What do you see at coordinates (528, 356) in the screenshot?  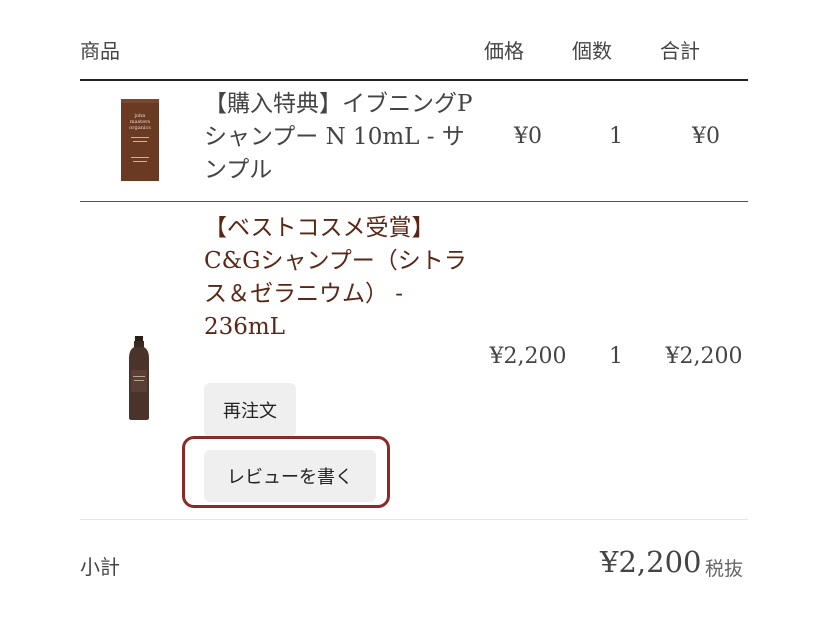 I see `row-price: ¥2,200` at bounding box center [528, 356].